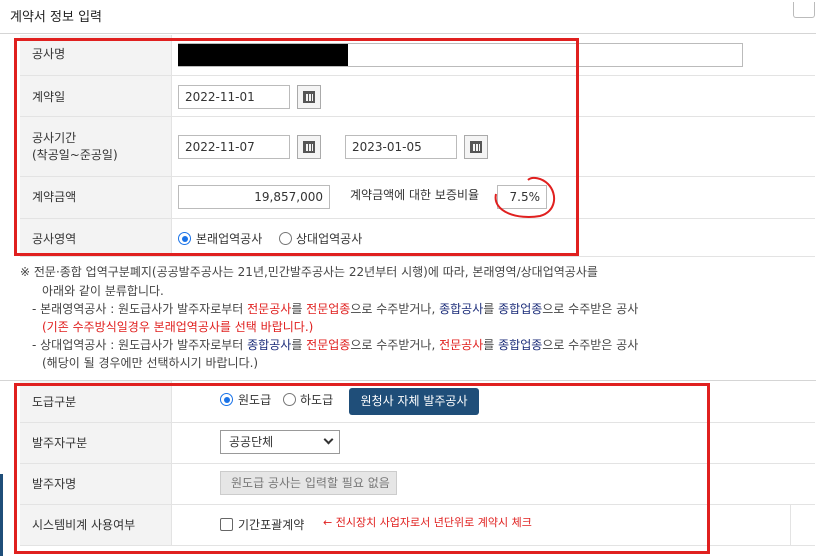  Describe the element at coordinates (75, 155) in the screenshot. I see `period-sublabel: (착공일~준공일)` at that location.